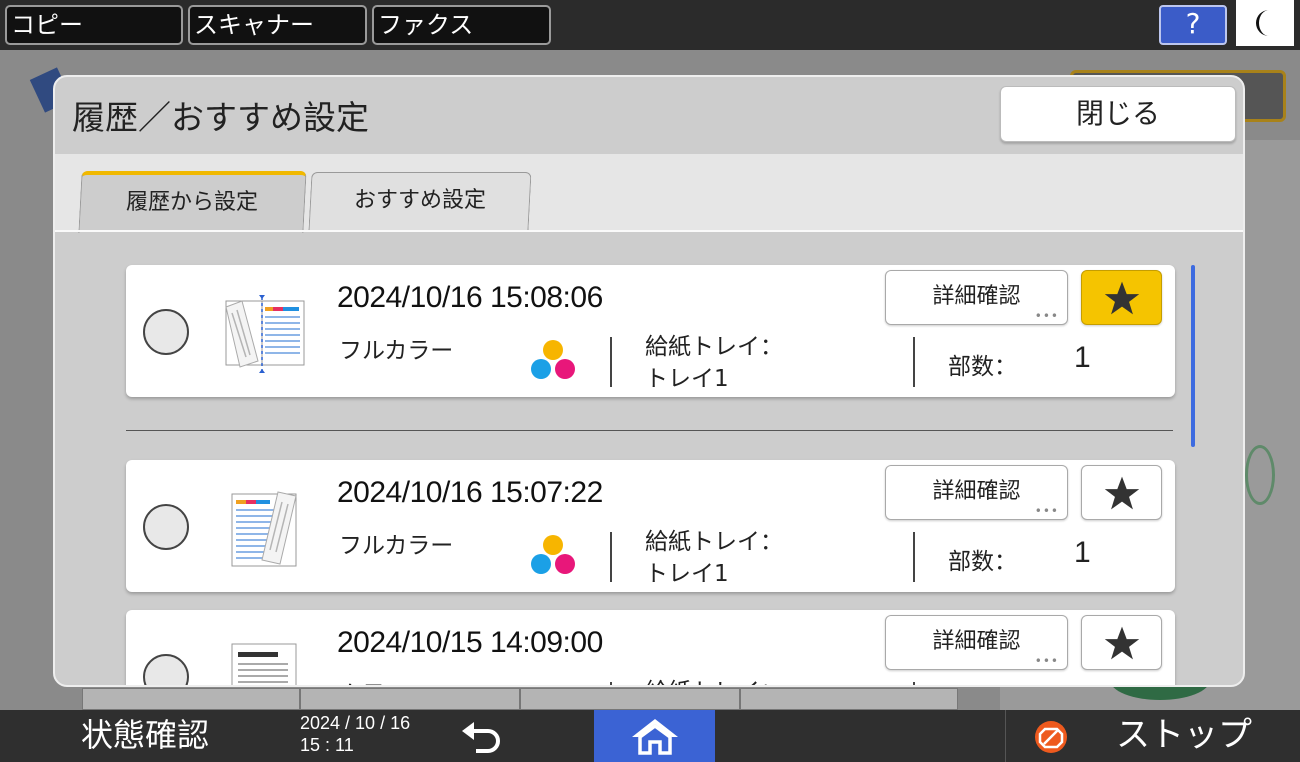  Describe the element at coordinates (94, 25) in the screenshot. I see `tab-copy: コピー` at that location.